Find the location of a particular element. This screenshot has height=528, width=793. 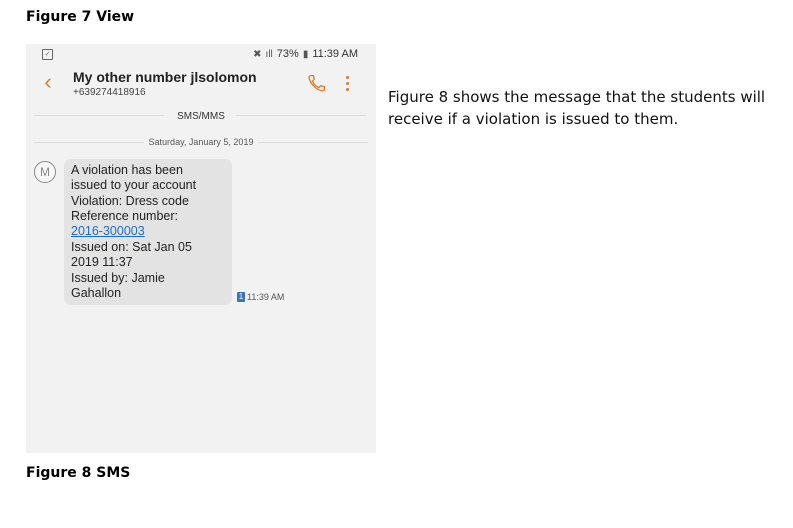

back-arrow-icon: ‹ is located at coordinates (48, 82).